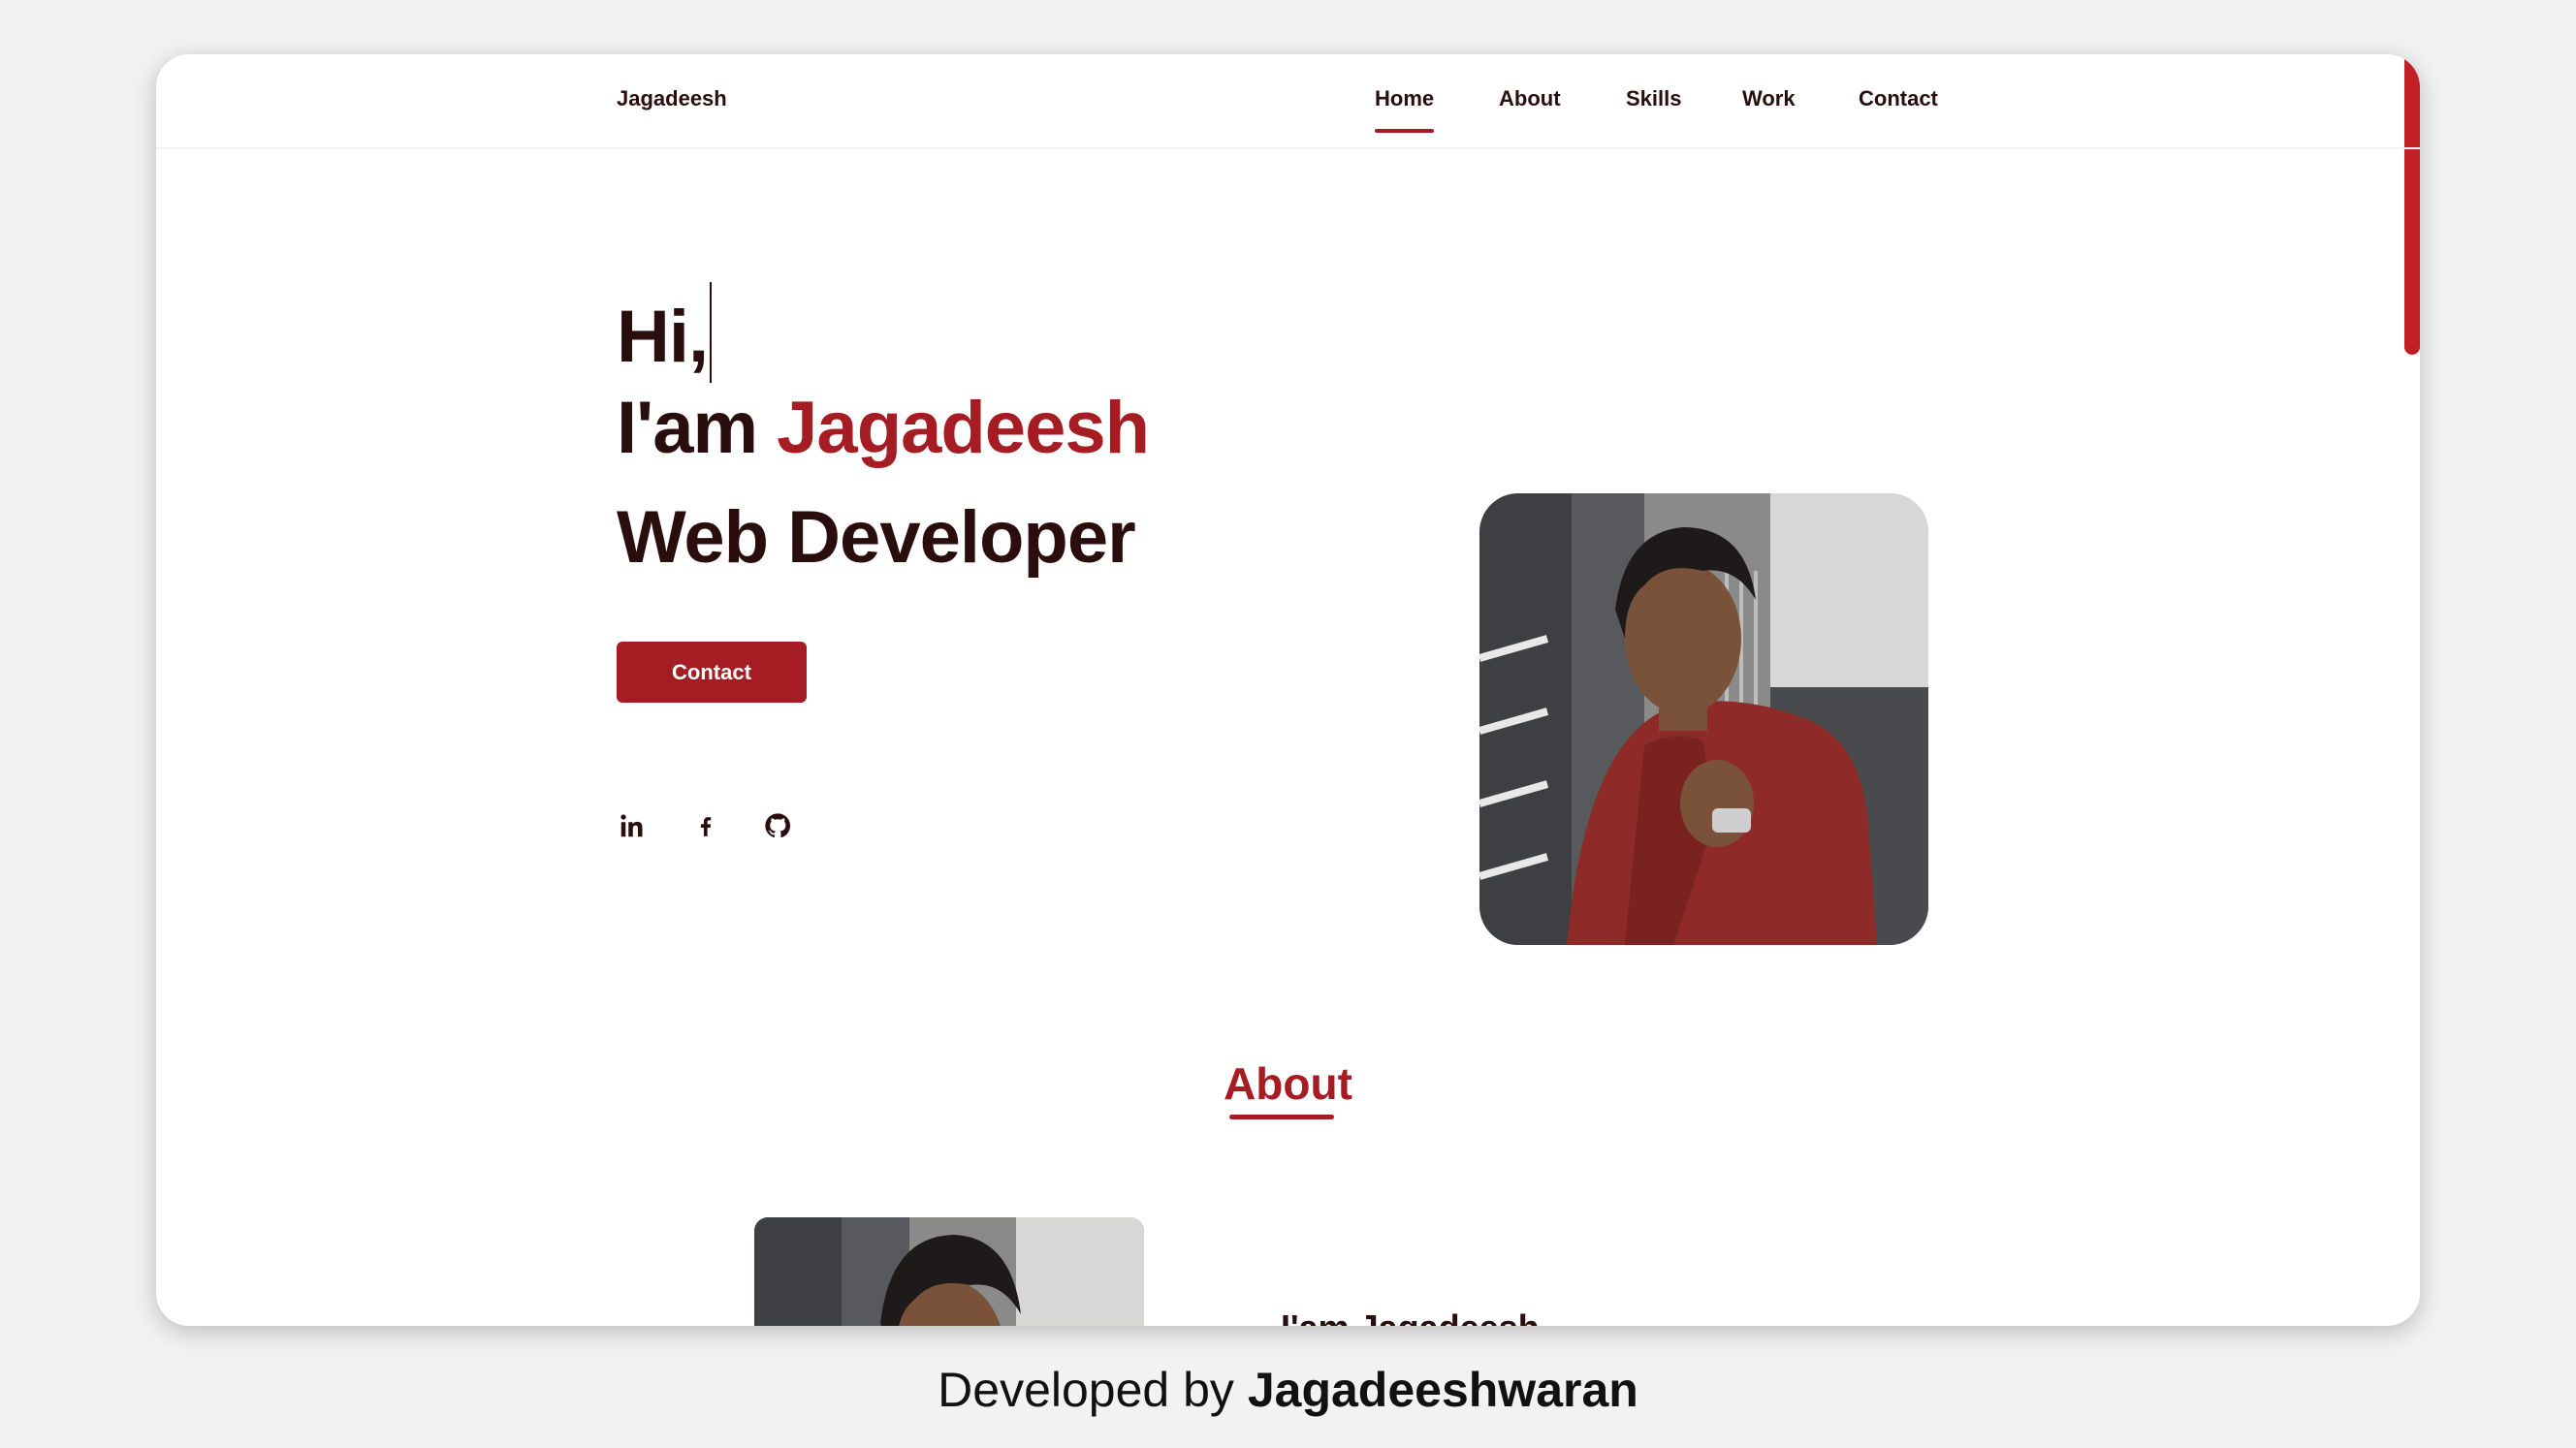 The height and width of the screenshot is (1448, 2576). I want to click on intro-prefix: I'am, so click(697, 428).